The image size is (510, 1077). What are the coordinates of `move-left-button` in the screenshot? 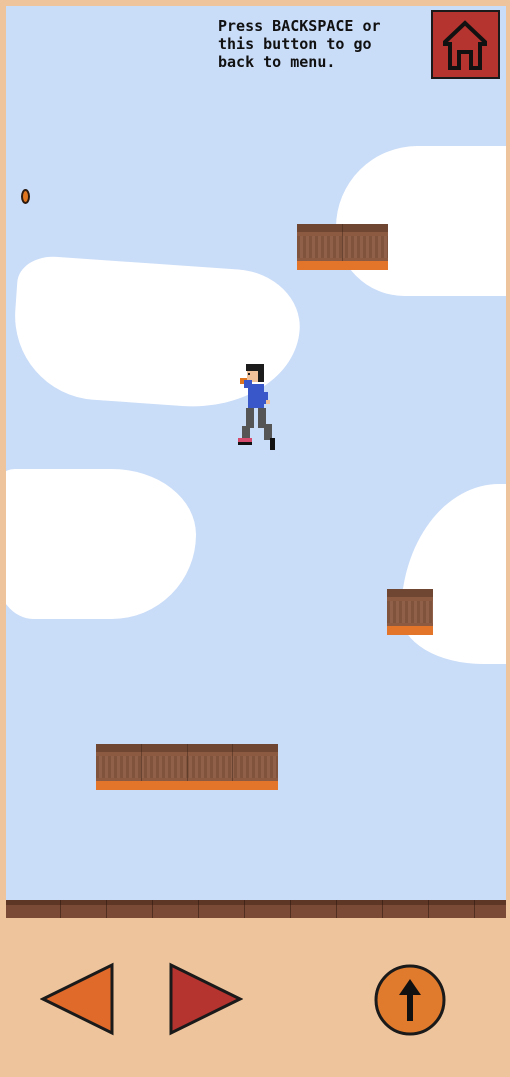 It's located at (77, 999).